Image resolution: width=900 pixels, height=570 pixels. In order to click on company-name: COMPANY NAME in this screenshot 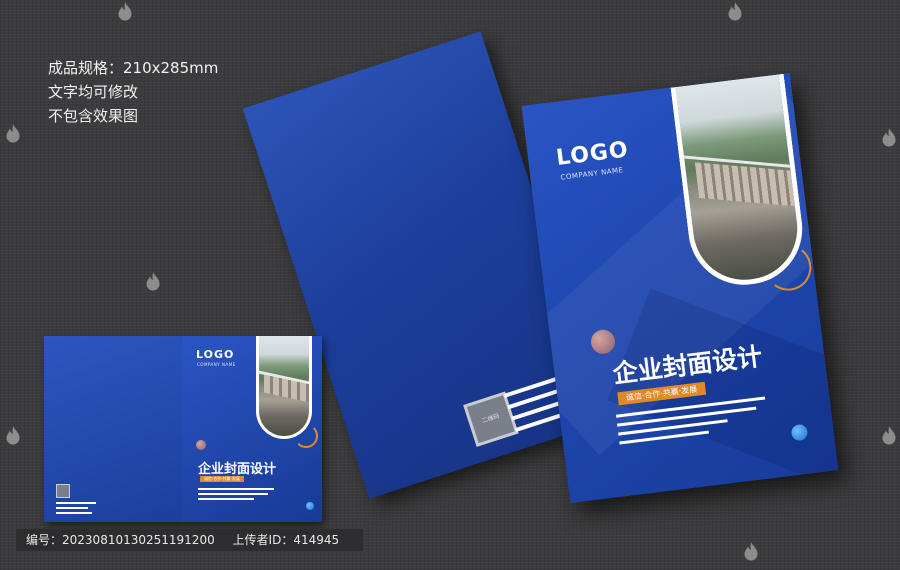, I will do `click(216, 364)`.